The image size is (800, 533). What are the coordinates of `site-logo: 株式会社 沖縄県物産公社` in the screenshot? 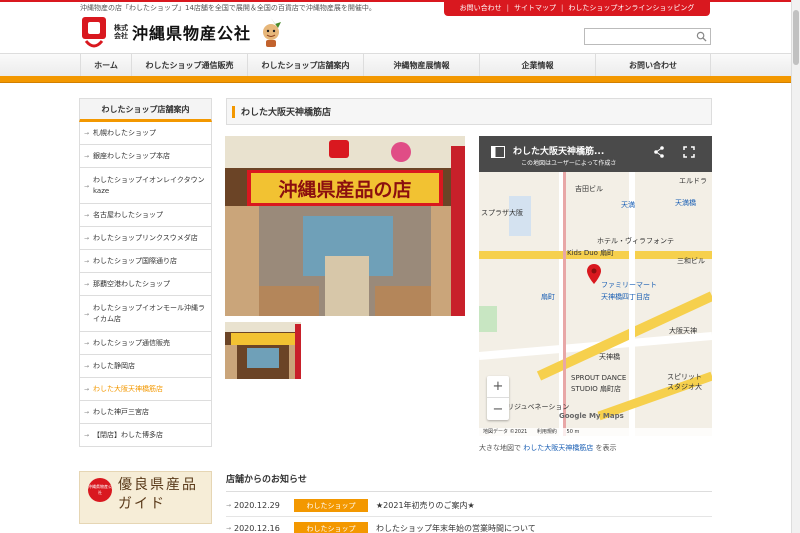 It's located at (187, 32).